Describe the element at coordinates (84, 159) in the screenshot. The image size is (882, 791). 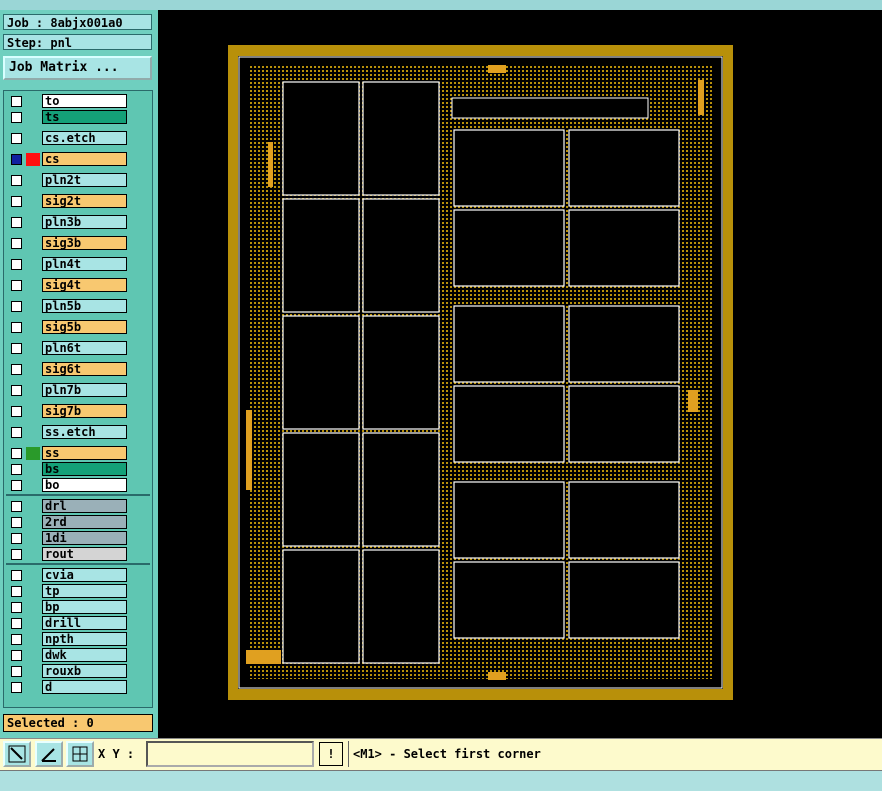
I see `layer-name: cs` at that location.